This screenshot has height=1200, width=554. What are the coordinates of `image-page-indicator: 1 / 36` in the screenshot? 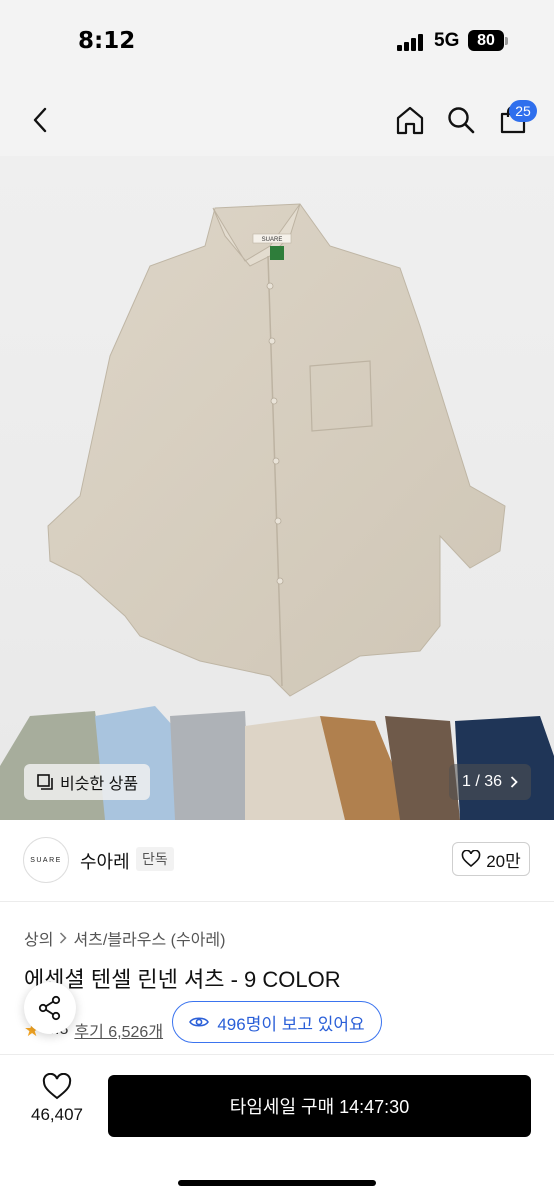 It's located at (490, 782).